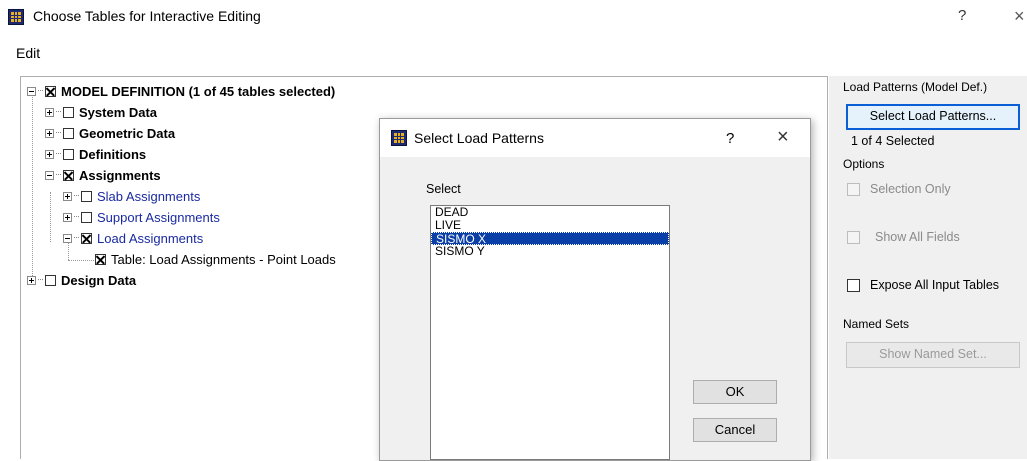 The width and height of the screenshot is (1027, 461). I want to click on list-item: DEAD, so click(550, 212).